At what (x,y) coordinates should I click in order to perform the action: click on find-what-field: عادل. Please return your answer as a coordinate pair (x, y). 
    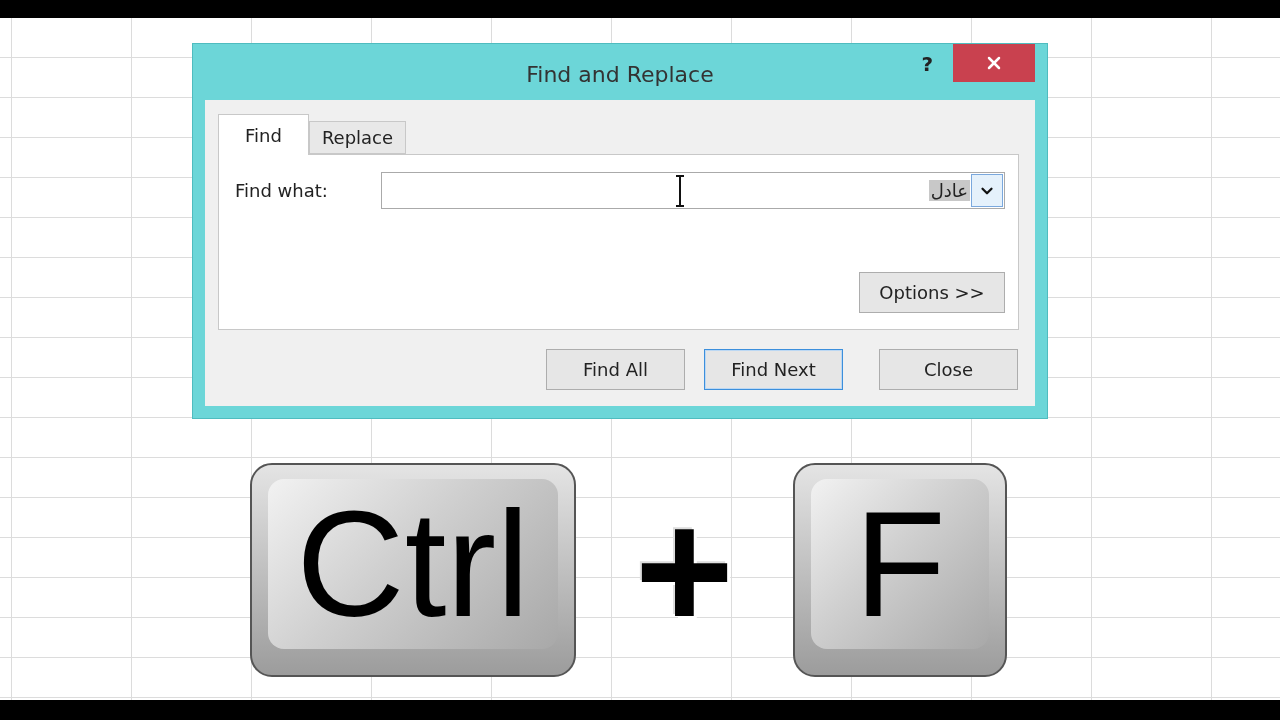
    Looking at the image, I should click on (693, 190).